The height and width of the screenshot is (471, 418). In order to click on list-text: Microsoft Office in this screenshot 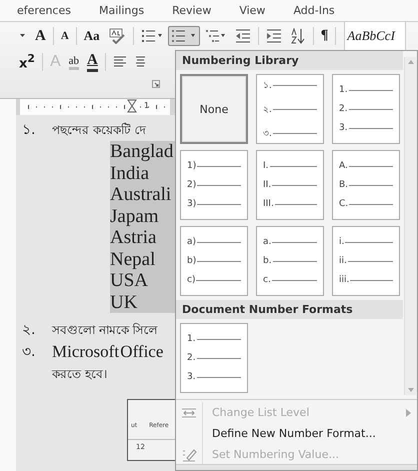, I will do `click(108, 352)`.